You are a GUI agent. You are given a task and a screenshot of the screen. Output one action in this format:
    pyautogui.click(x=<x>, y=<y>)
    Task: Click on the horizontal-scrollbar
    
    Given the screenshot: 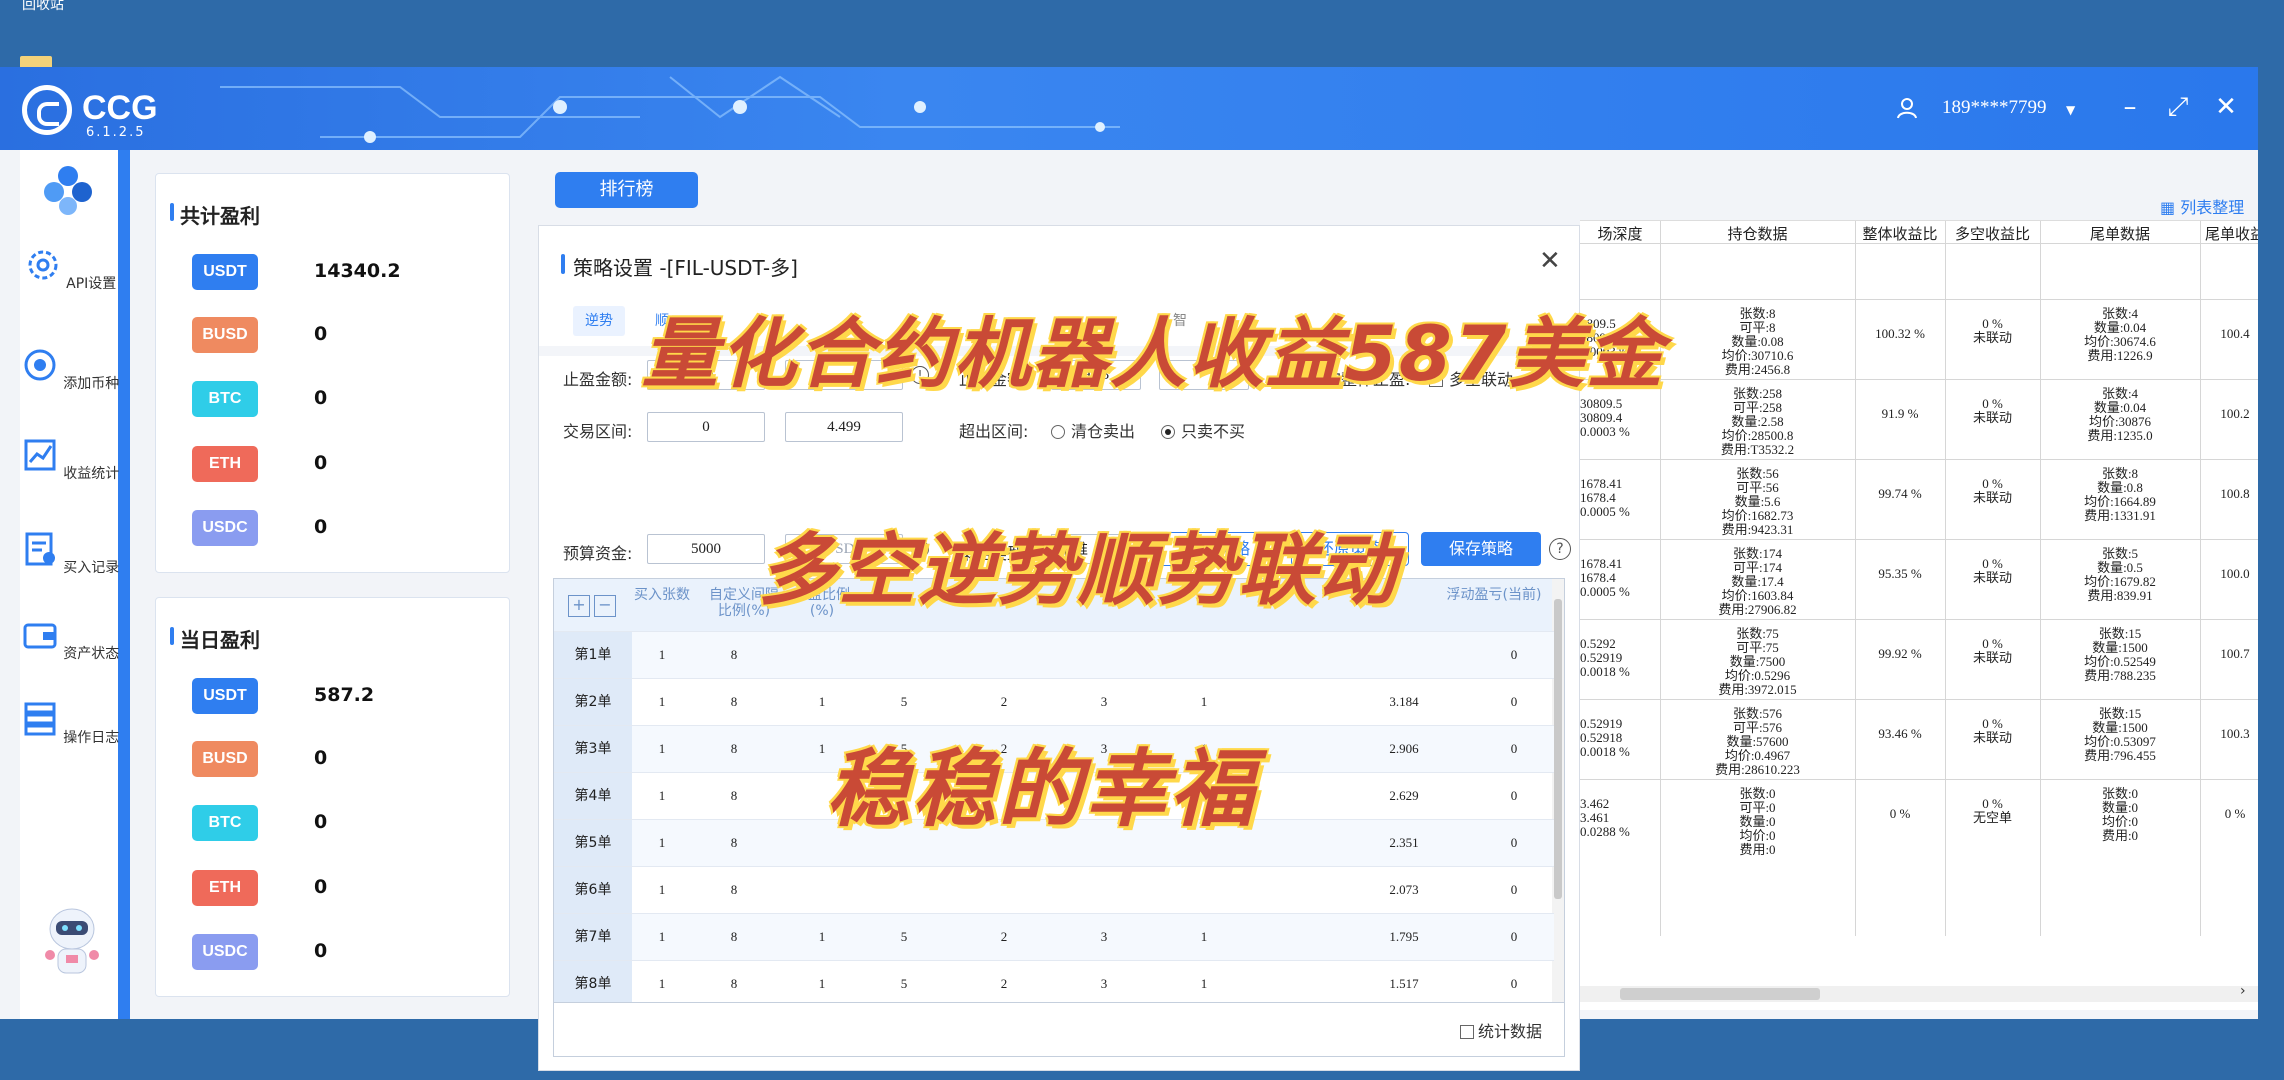 What is the action you would take?
    pyautogui.click(x=1919, y=994)
    